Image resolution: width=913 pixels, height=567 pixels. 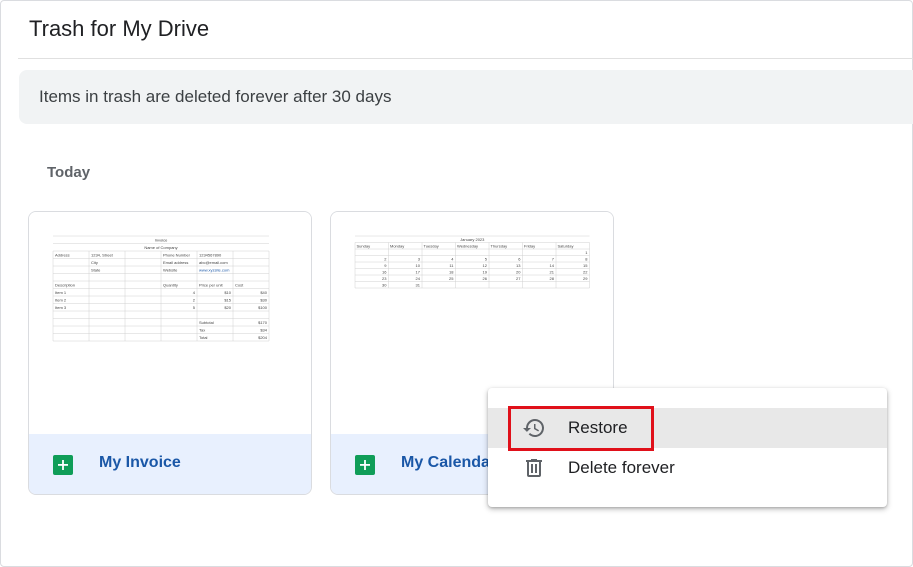 What do you see at coordinates (175, 262) in the screenshot?
I see `preview-text: Email address` at bounding box center [175, 262].